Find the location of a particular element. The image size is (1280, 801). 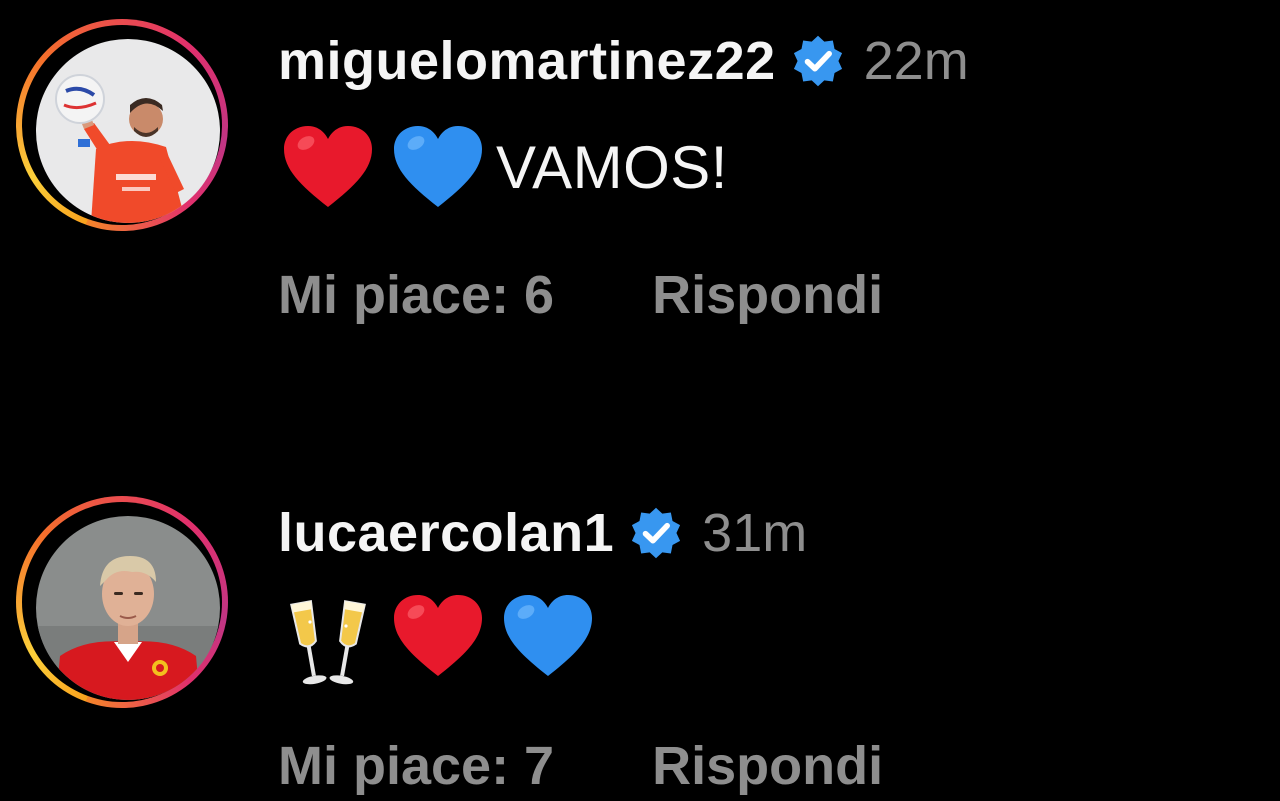

comment-body: VAMOS! is located at coordinates (504, 168).